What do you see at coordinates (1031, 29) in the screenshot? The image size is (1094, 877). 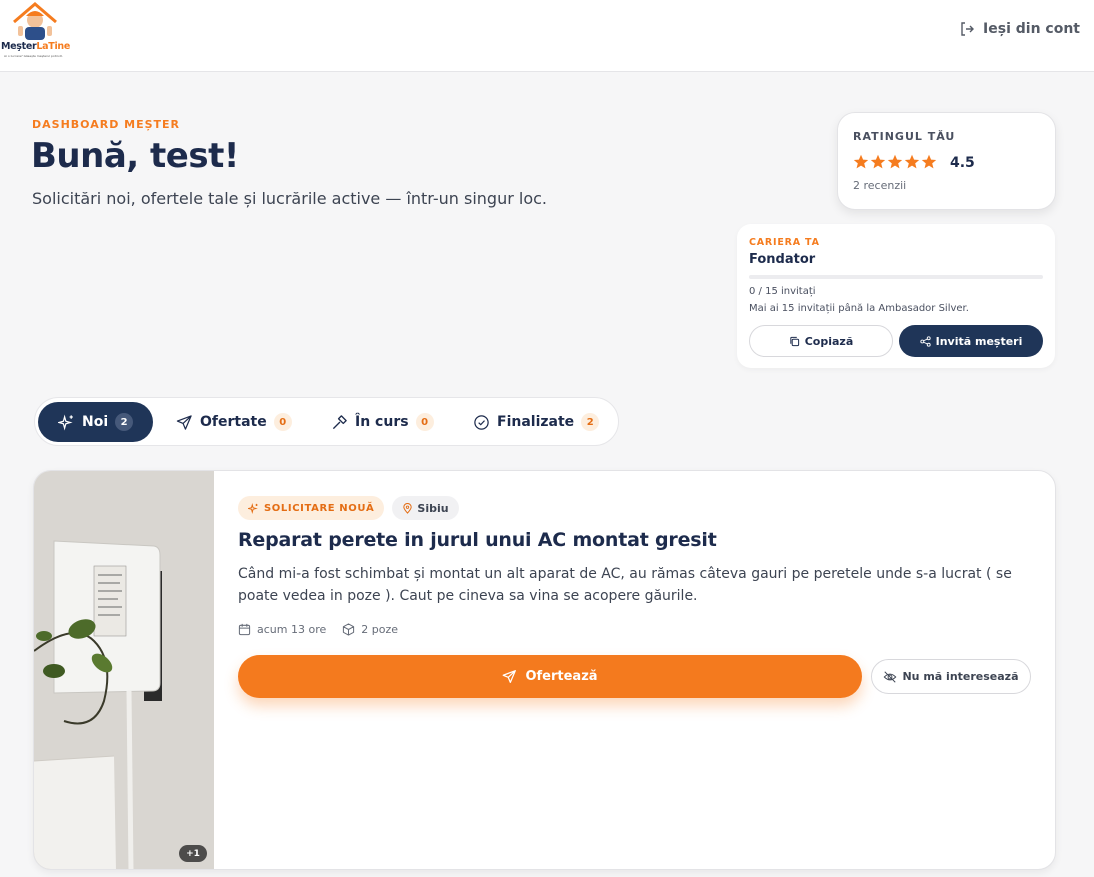 I see `logout-label: Ieși din cont` at bounding box center [1031, 29].